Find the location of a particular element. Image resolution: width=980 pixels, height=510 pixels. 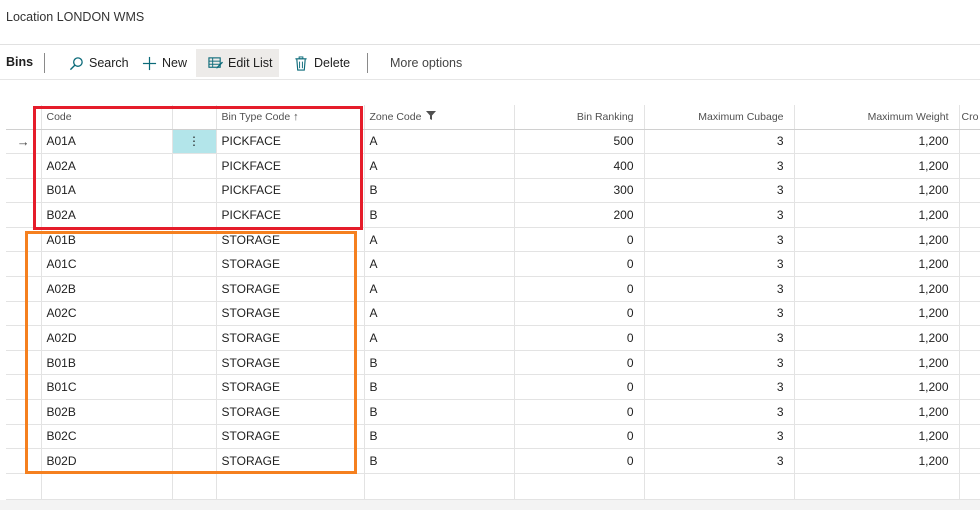

cell-bin-ranking: 200 is located at coordinates (578, 215).